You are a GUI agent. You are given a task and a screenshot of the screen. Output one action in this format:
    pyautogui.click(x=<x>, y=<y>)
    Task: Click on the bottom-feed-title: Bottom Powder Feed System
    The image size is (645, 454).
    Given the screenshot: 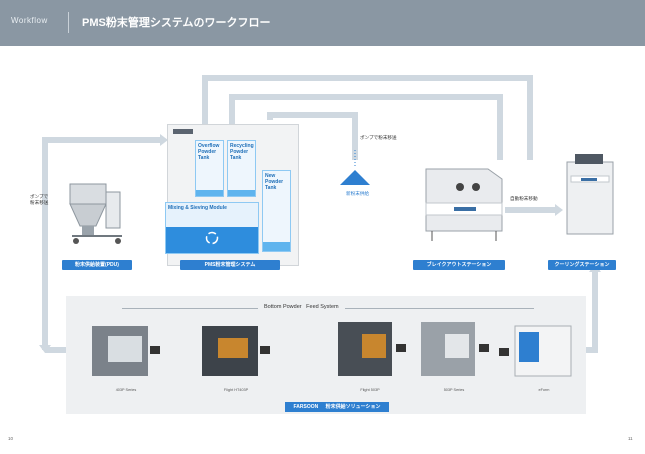 What is the action you would take?
    pyautogui.click(x=301, y=307)
    